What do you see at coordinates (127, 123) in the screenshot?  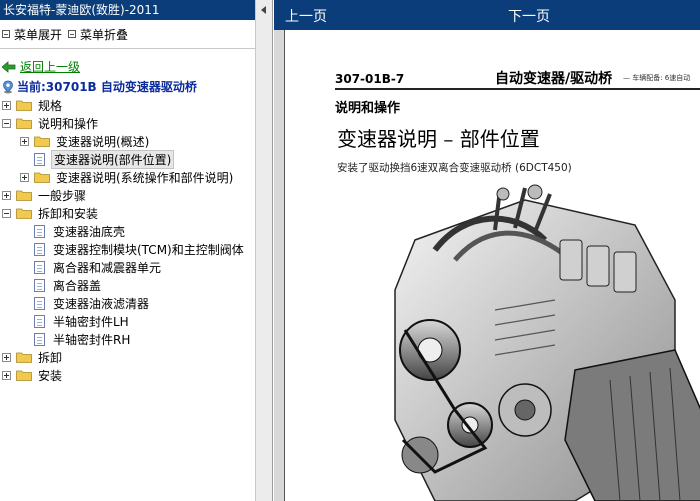 I see `tree-item: 说明和操作` at bounding box center [127, 123].